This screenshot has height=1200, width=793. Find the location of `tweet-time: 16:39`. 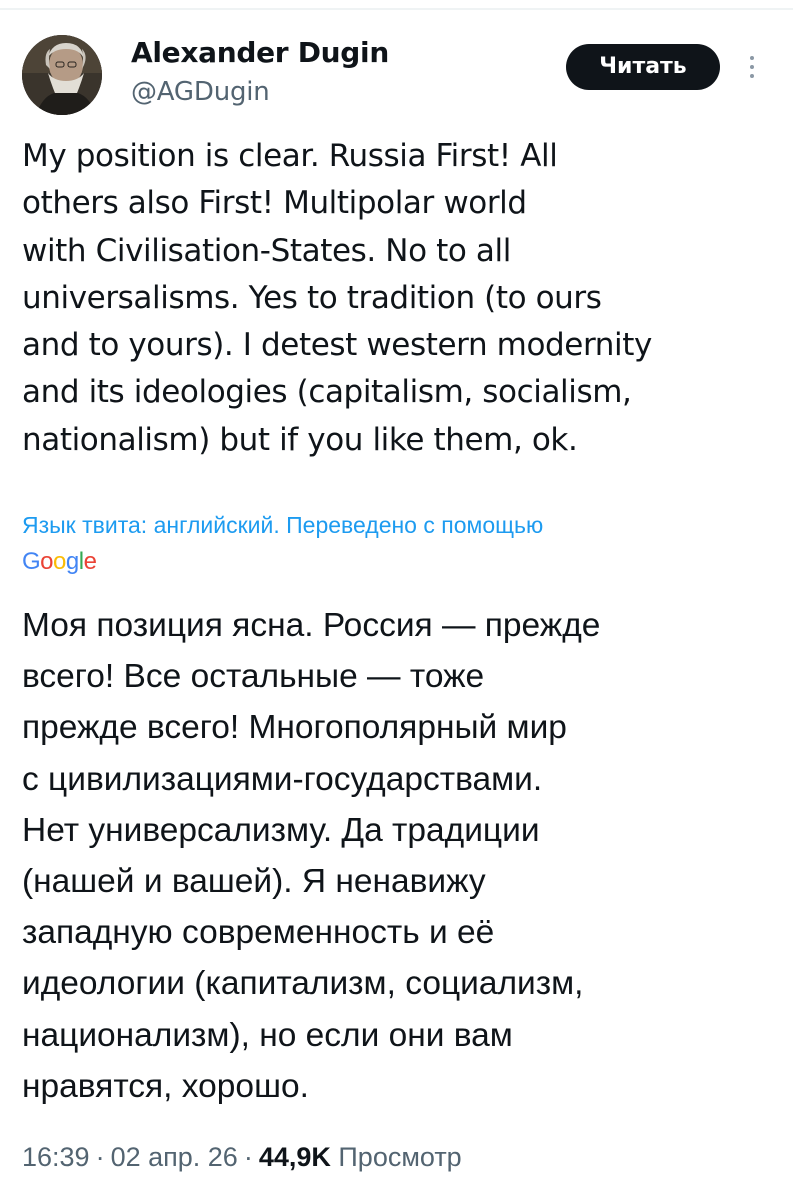

tweet-time: 16:39 is located at coordinates (56, 1157).